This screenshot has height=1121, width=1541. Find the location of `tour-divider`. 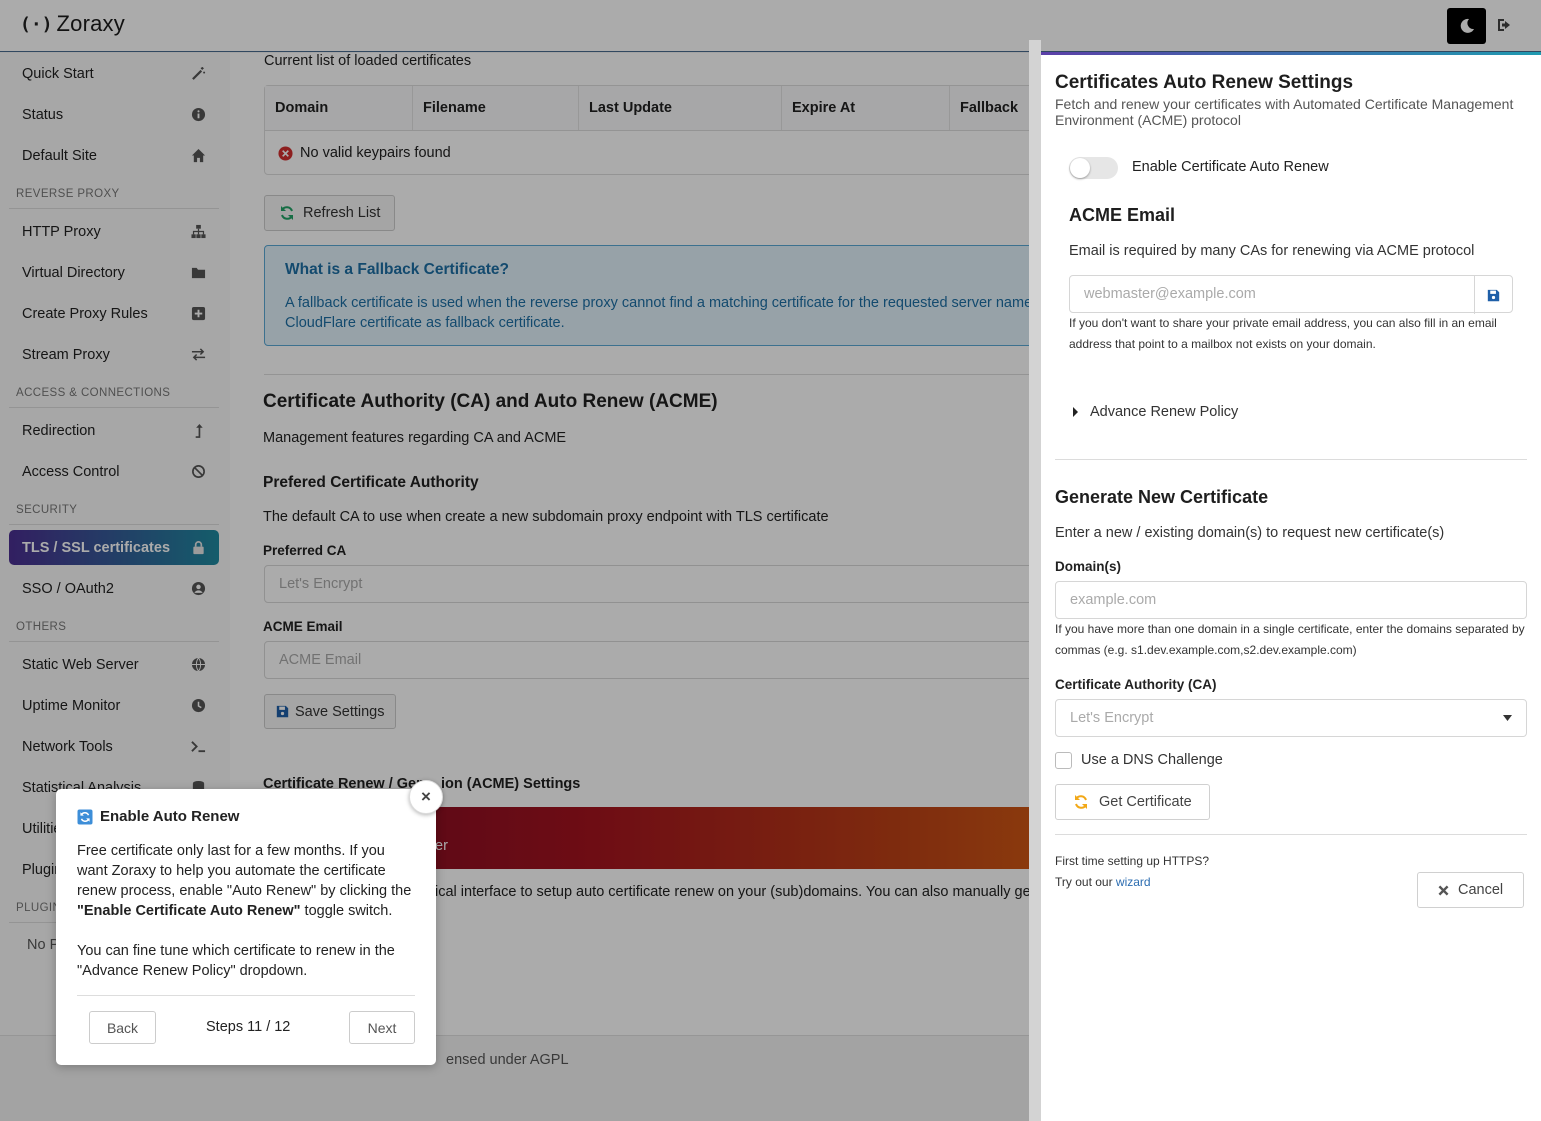

tour-divider is located at coordinates (246, 995).